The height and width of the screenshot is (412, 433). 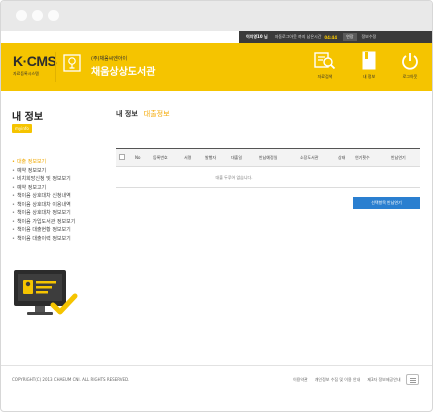 I want to click on user-name: 이지영10 님, so click(x=257, y=36).